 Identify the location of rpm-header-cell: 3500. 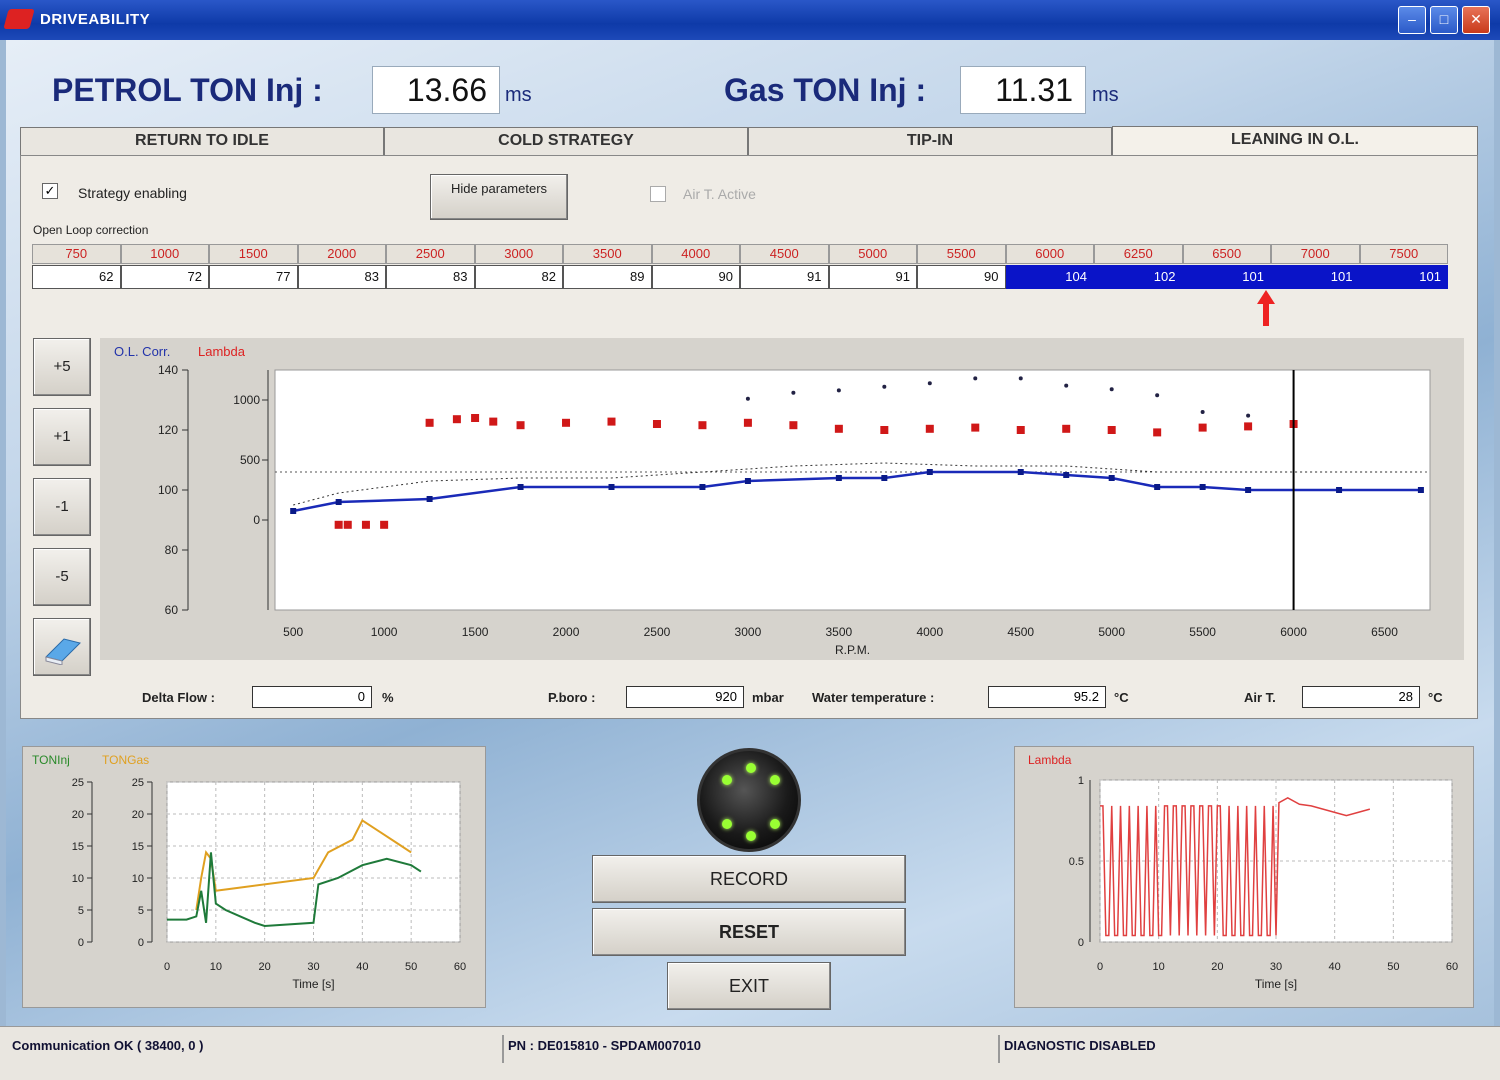
(607, 254).